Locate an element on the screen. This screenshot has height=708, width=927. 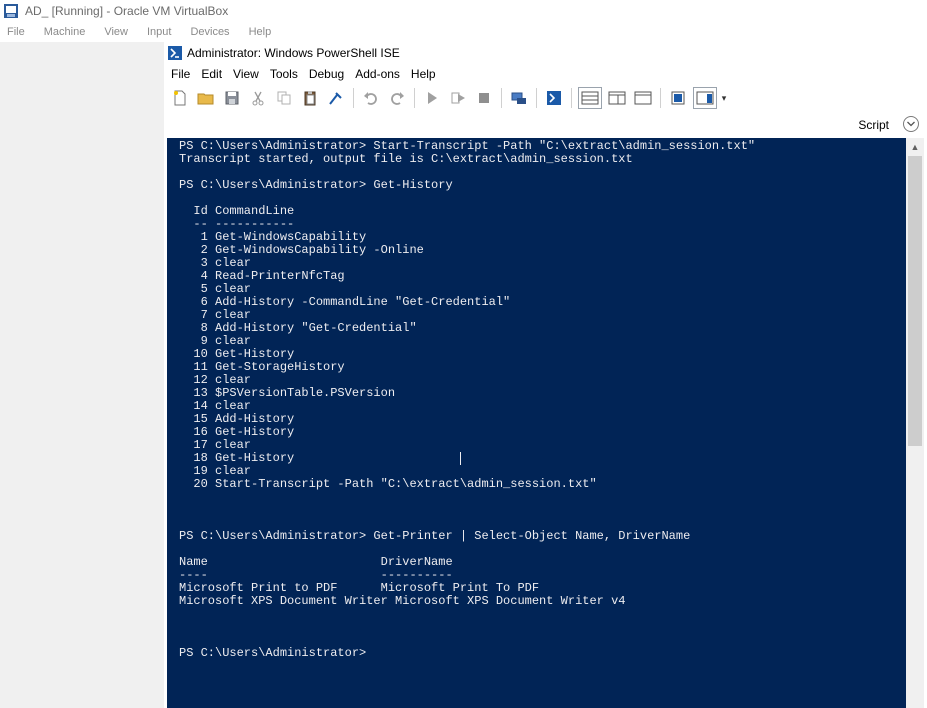
vm-menu-devices: Devices is located at coordinates (209, 32).